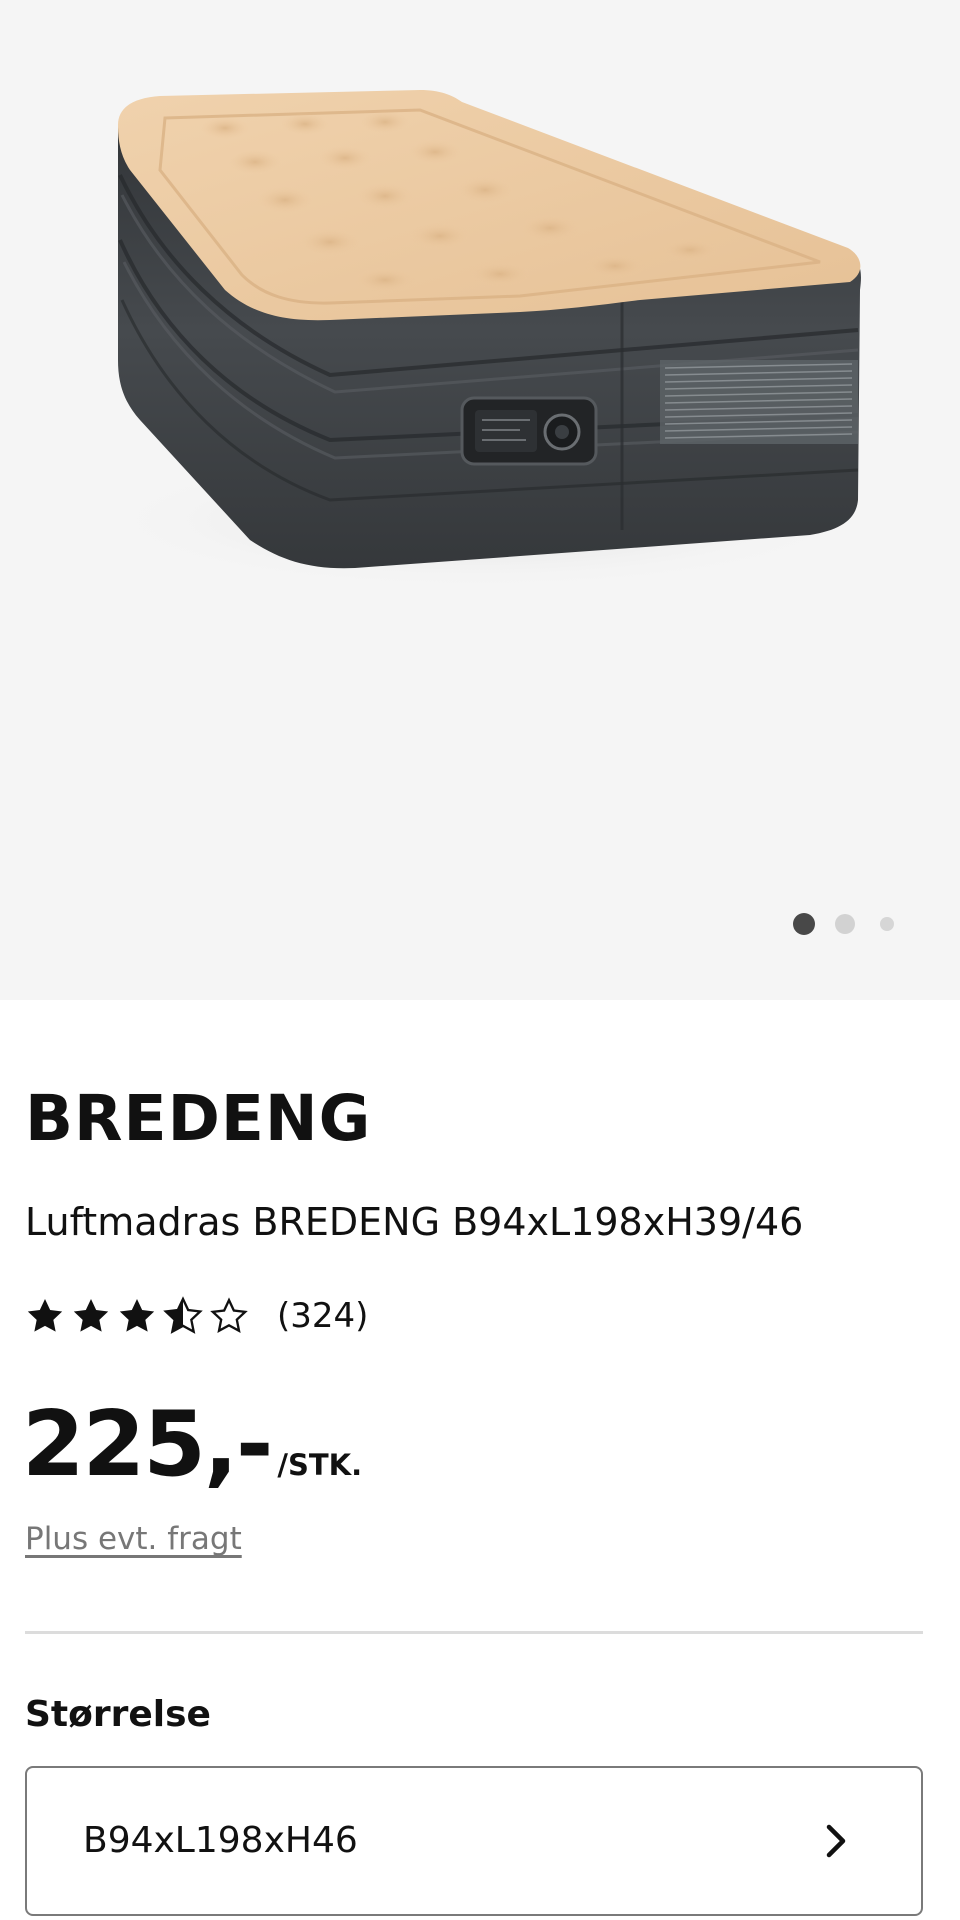 This screenshot has width=960, height=1920. What do you see at coordinates (836, 1841) in the screenshot?
I see `chevron-right-icon` at bounding box center [836, 1841].